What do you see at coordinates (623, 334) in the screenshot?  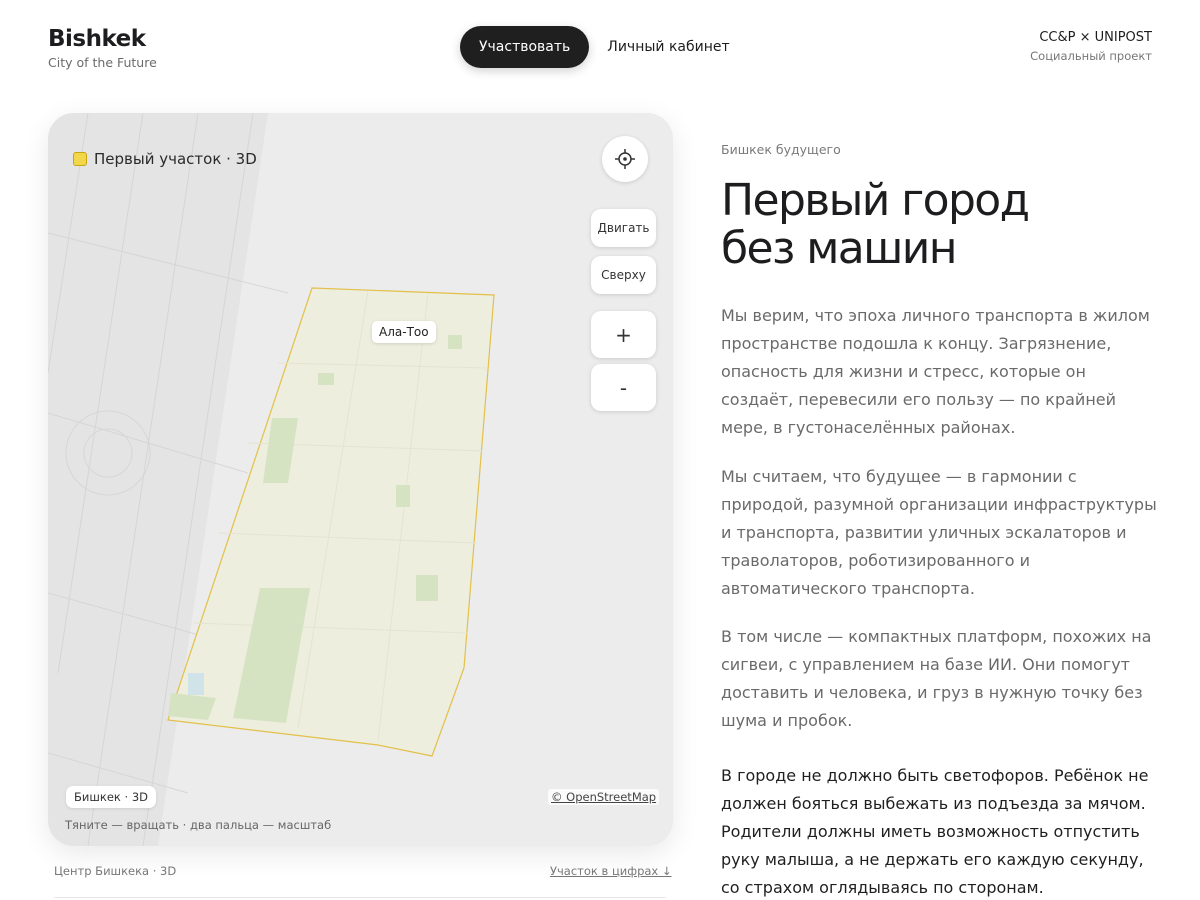 I see `zoom-in-button: +` at bounding box center [623, 334].